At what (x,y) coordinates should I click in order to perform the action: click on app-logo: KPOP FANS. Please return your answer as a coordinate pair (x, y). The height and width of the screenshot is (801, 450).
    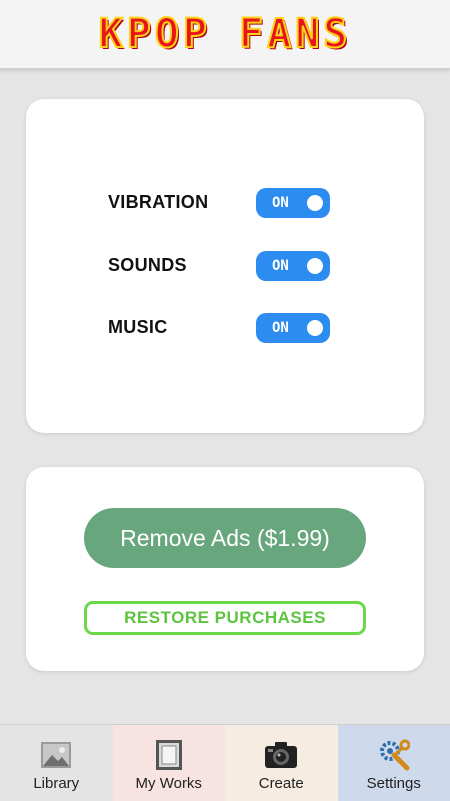
    Looking at the image, I should click on (225, 34).